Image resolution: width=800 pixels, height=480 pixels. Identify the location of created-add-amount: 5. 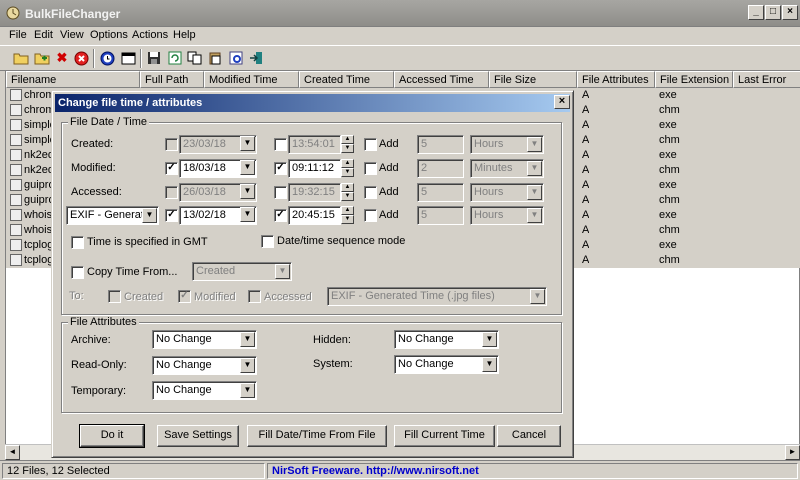
(440, 144).